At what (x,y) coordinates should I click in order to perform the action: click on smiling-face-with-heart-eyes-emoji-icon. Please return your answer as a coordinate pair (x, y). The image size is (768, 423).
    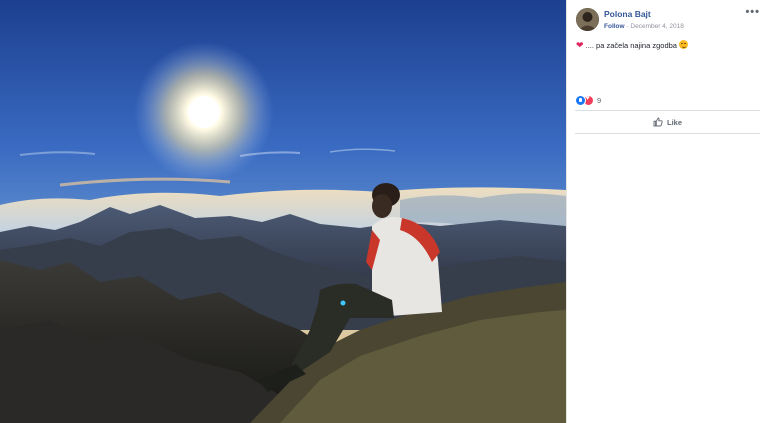
    Looking at the image, I should click on (684, 44).